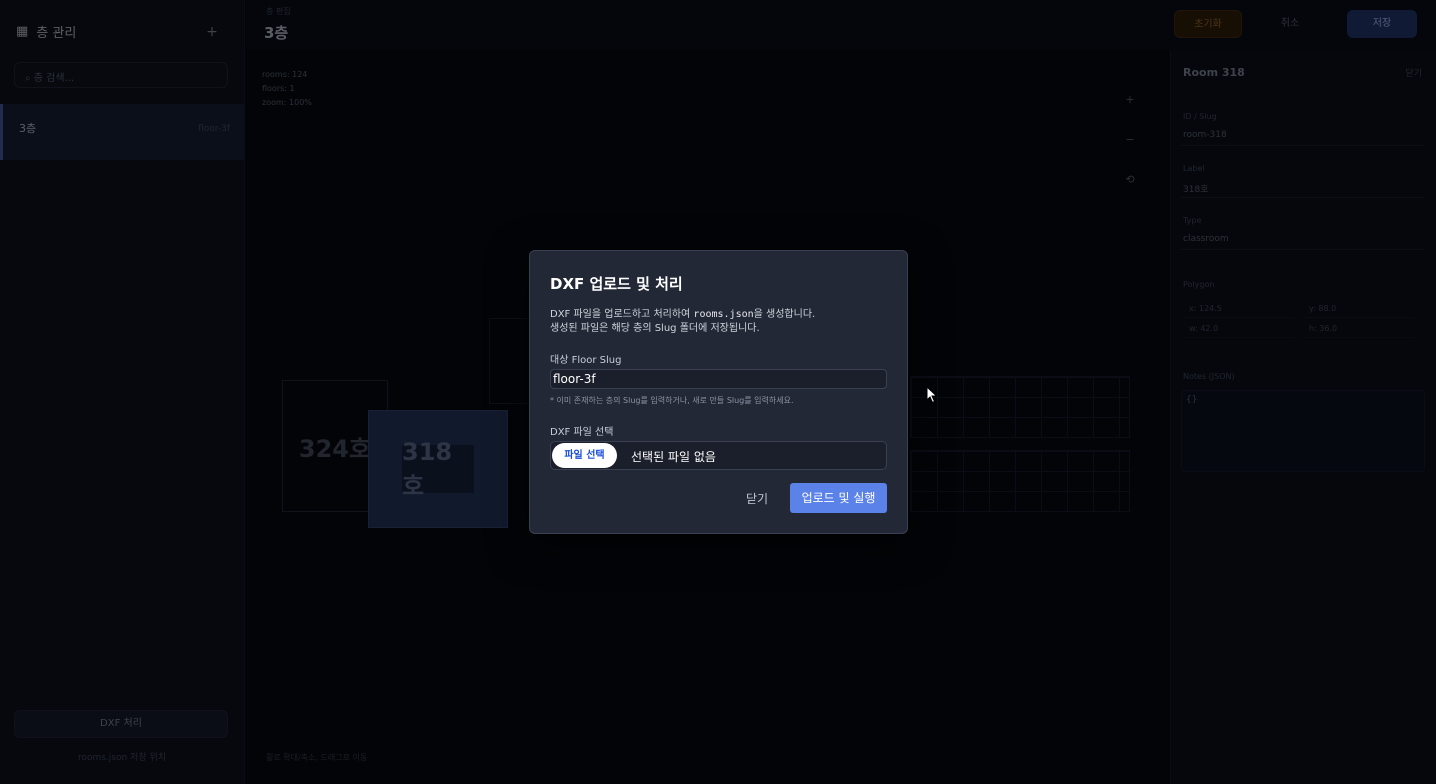  What do you see at coordinates (622, 314) in the screenshot?
I see `desc-text: DXF 파일을 업로드하고 처리하여` at bounding box center [622, 314].